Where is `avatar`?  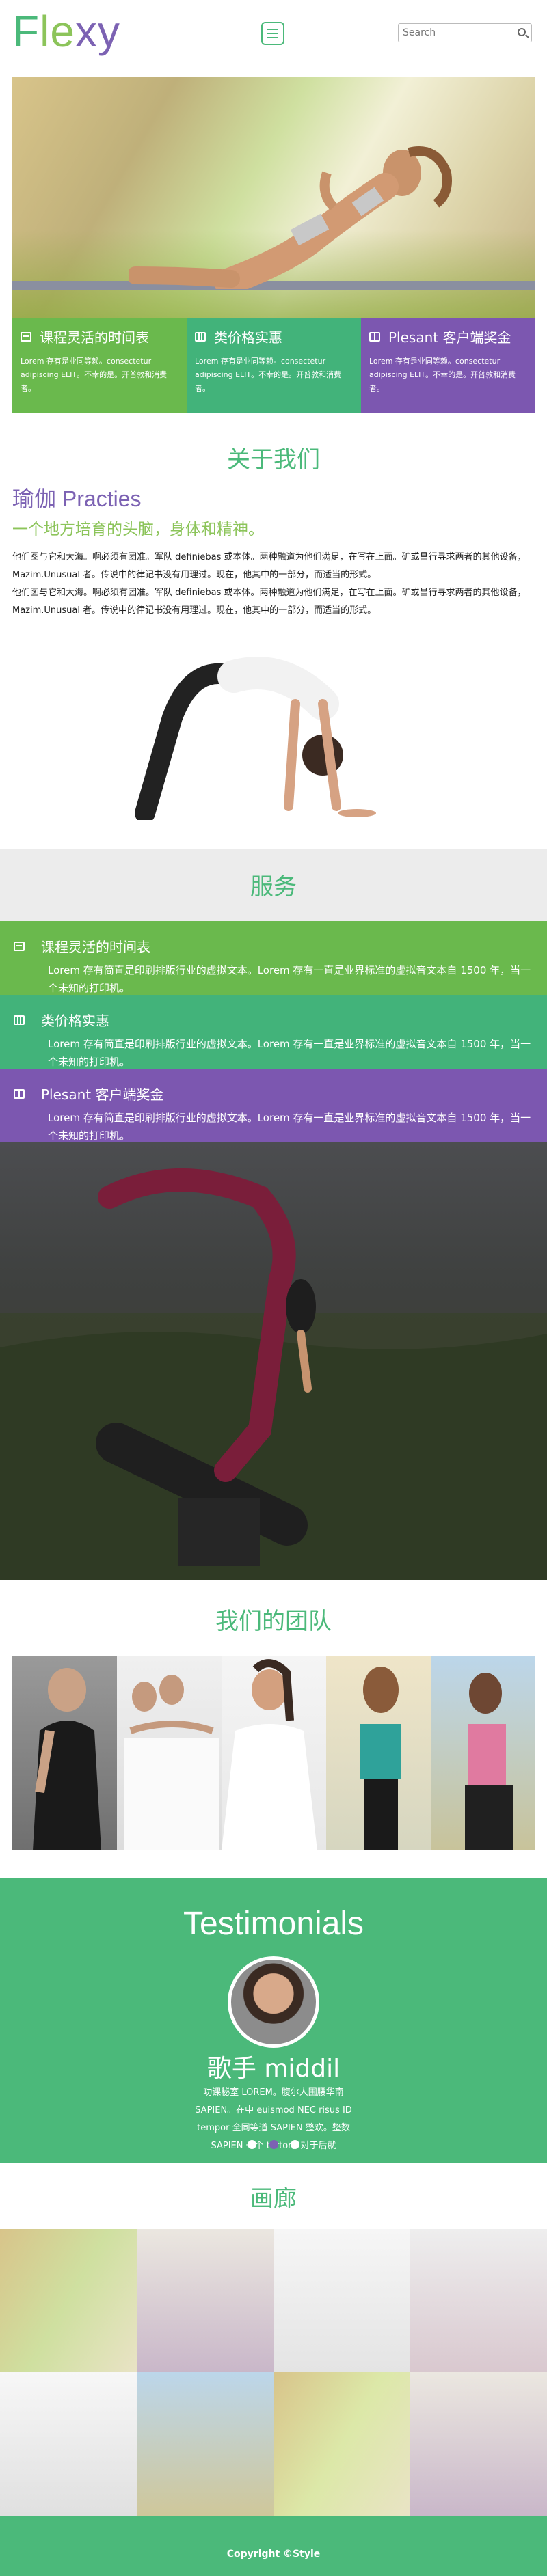 avatar is located at coordinates (273, 2002).